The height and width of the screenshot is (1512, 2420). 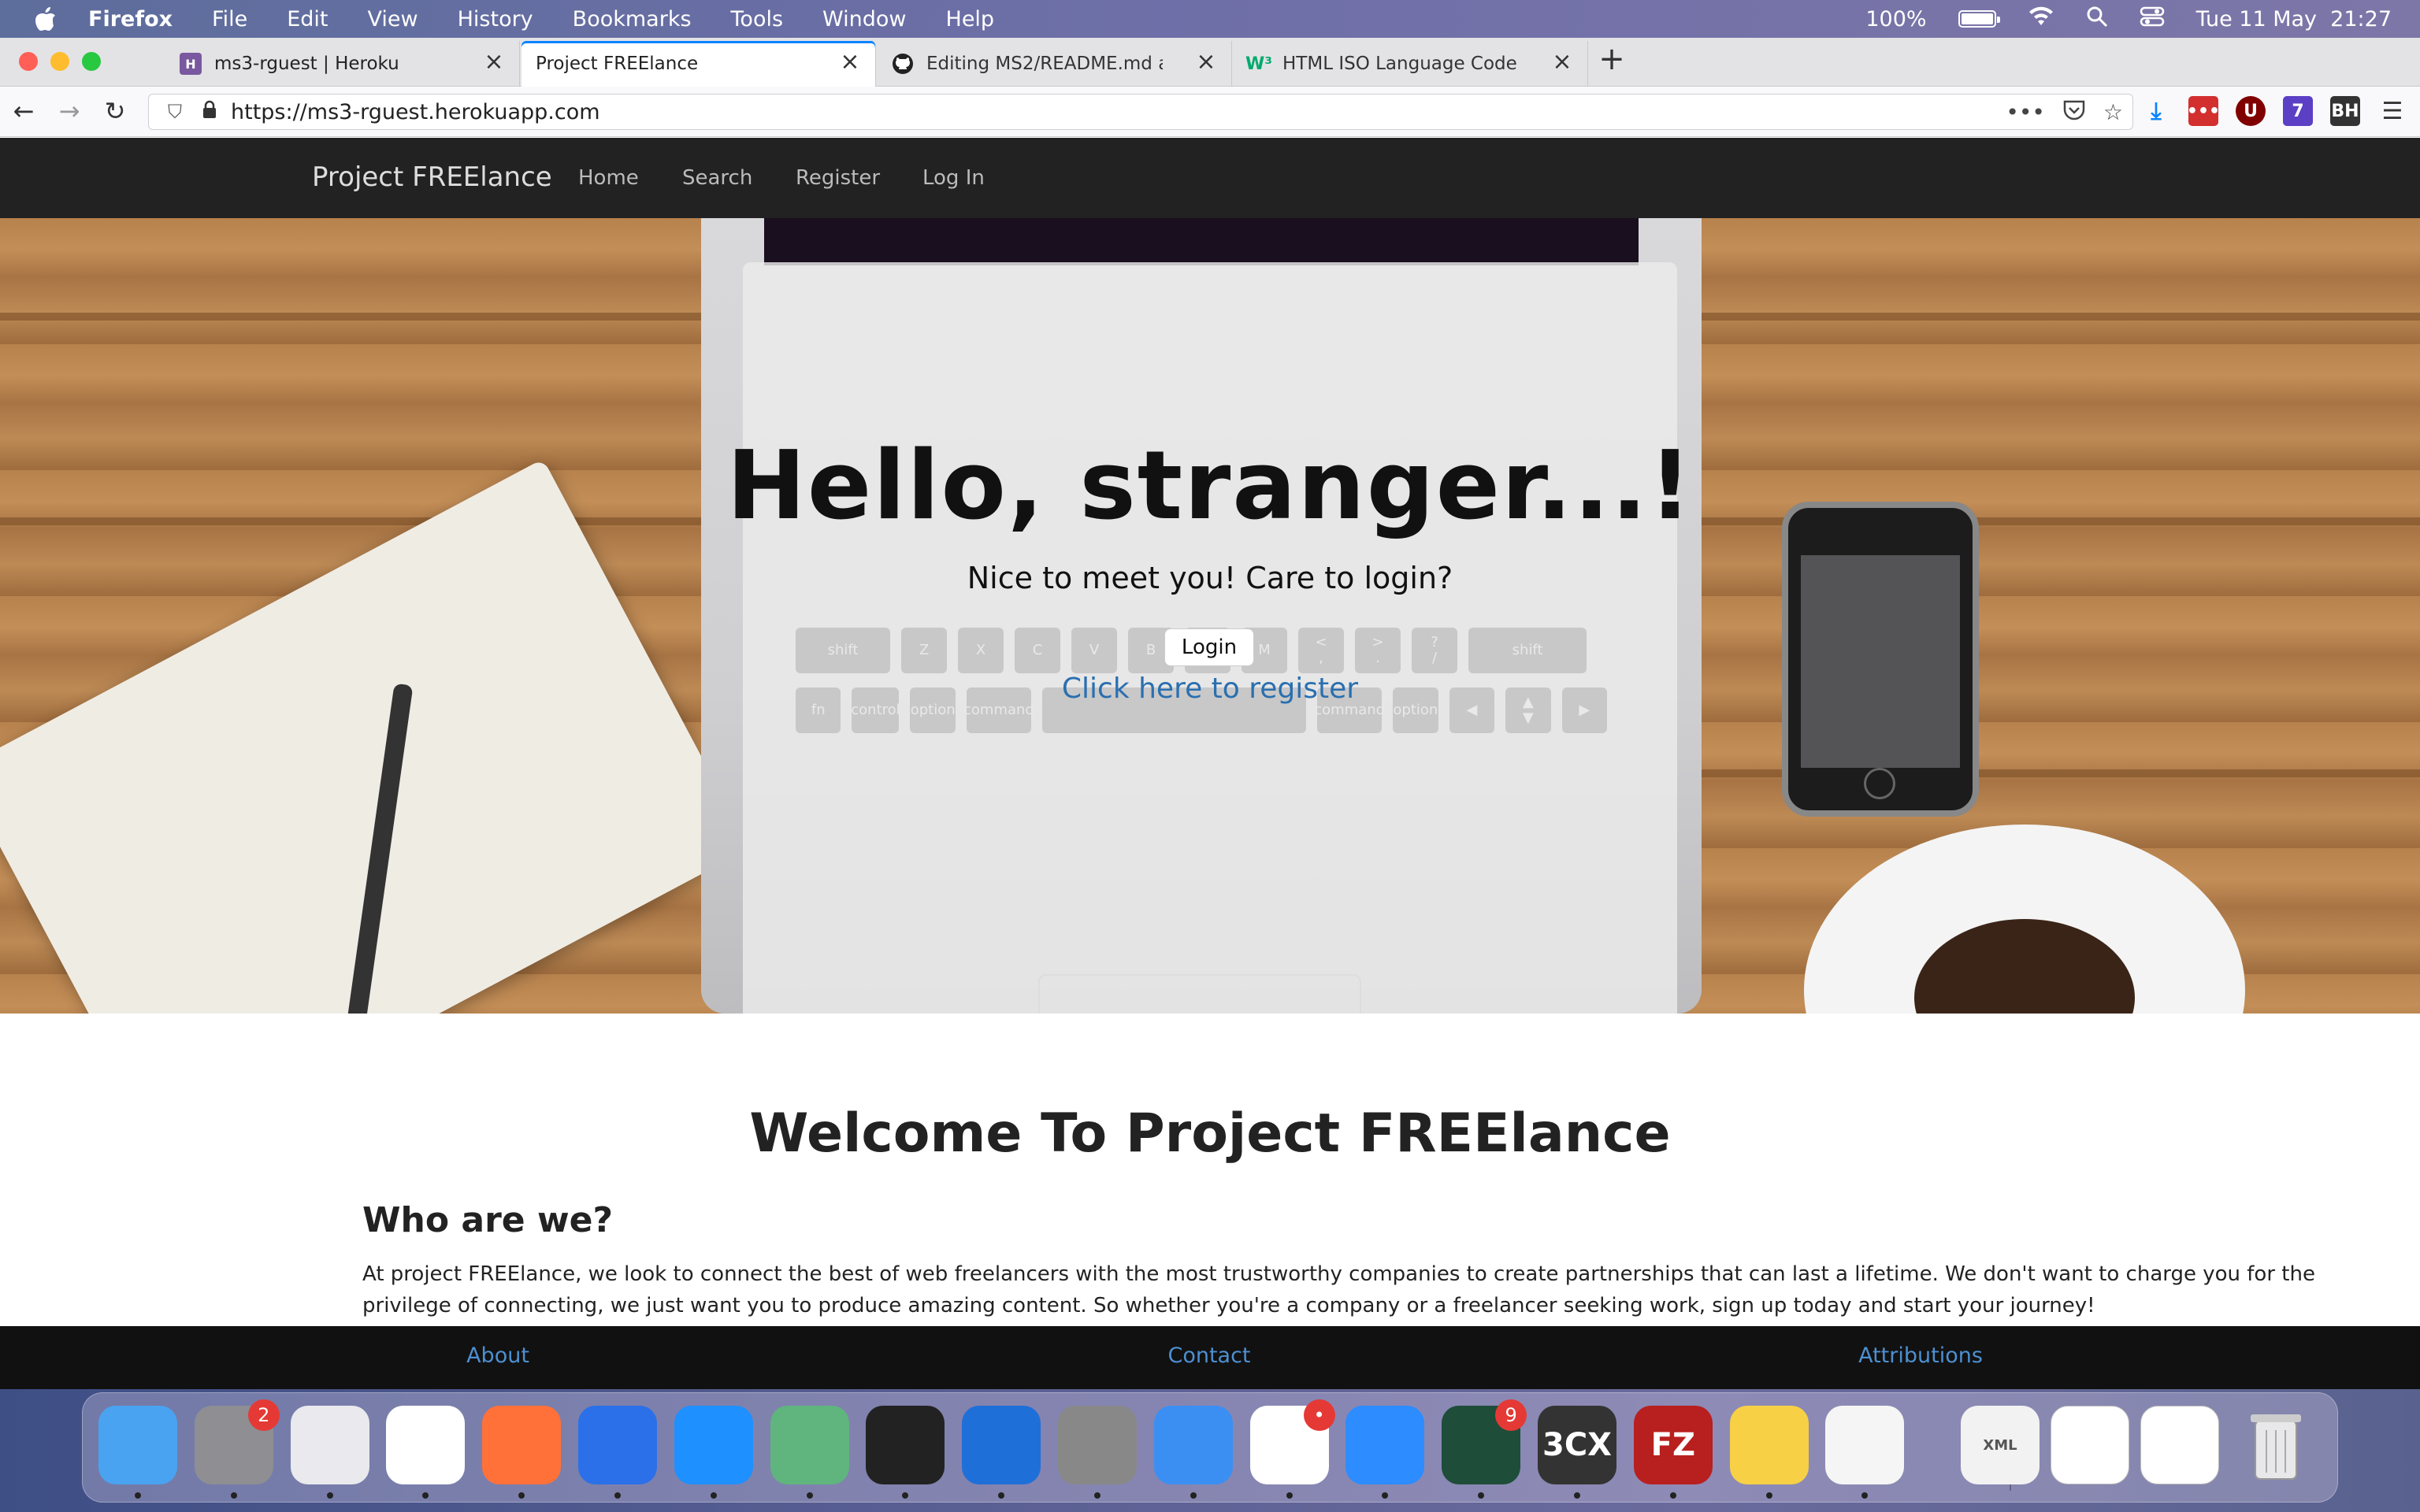 I want to click on coffee-cup-image, so click(x=2025, y=919).